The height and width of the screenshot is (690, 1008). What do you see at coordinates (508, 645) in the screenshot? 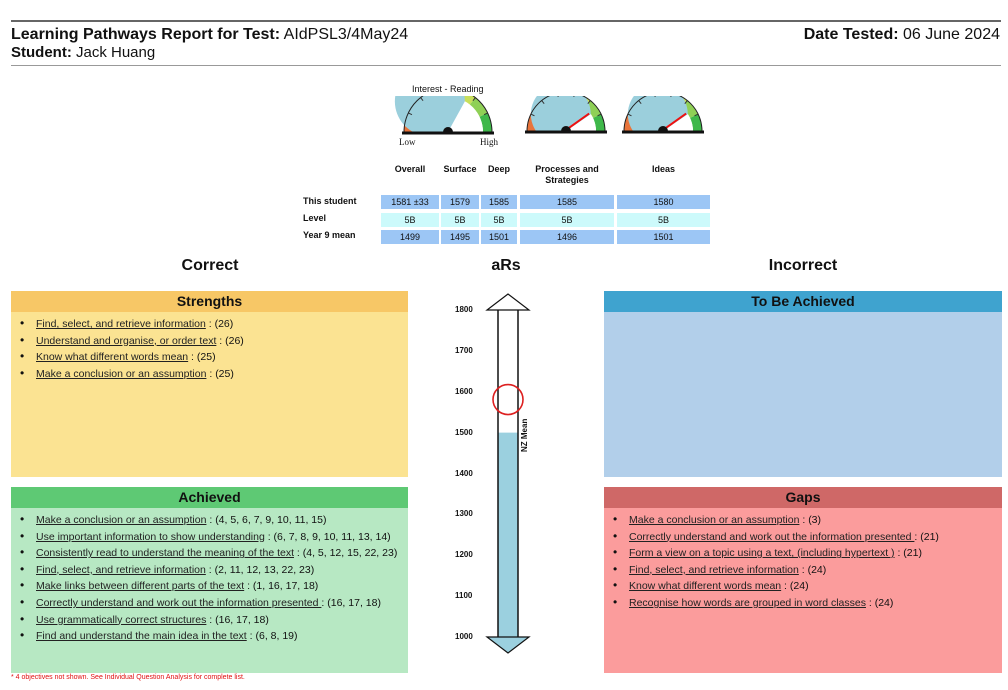
I see `arrow-head-bottom` at bounding box center [508, 645].